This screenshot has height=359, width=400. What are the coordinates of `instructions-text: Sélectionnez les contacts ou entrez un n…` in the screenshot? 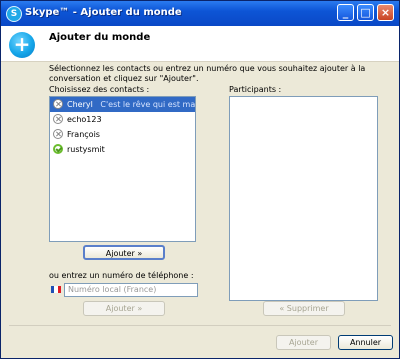 It's located at (207, 73).